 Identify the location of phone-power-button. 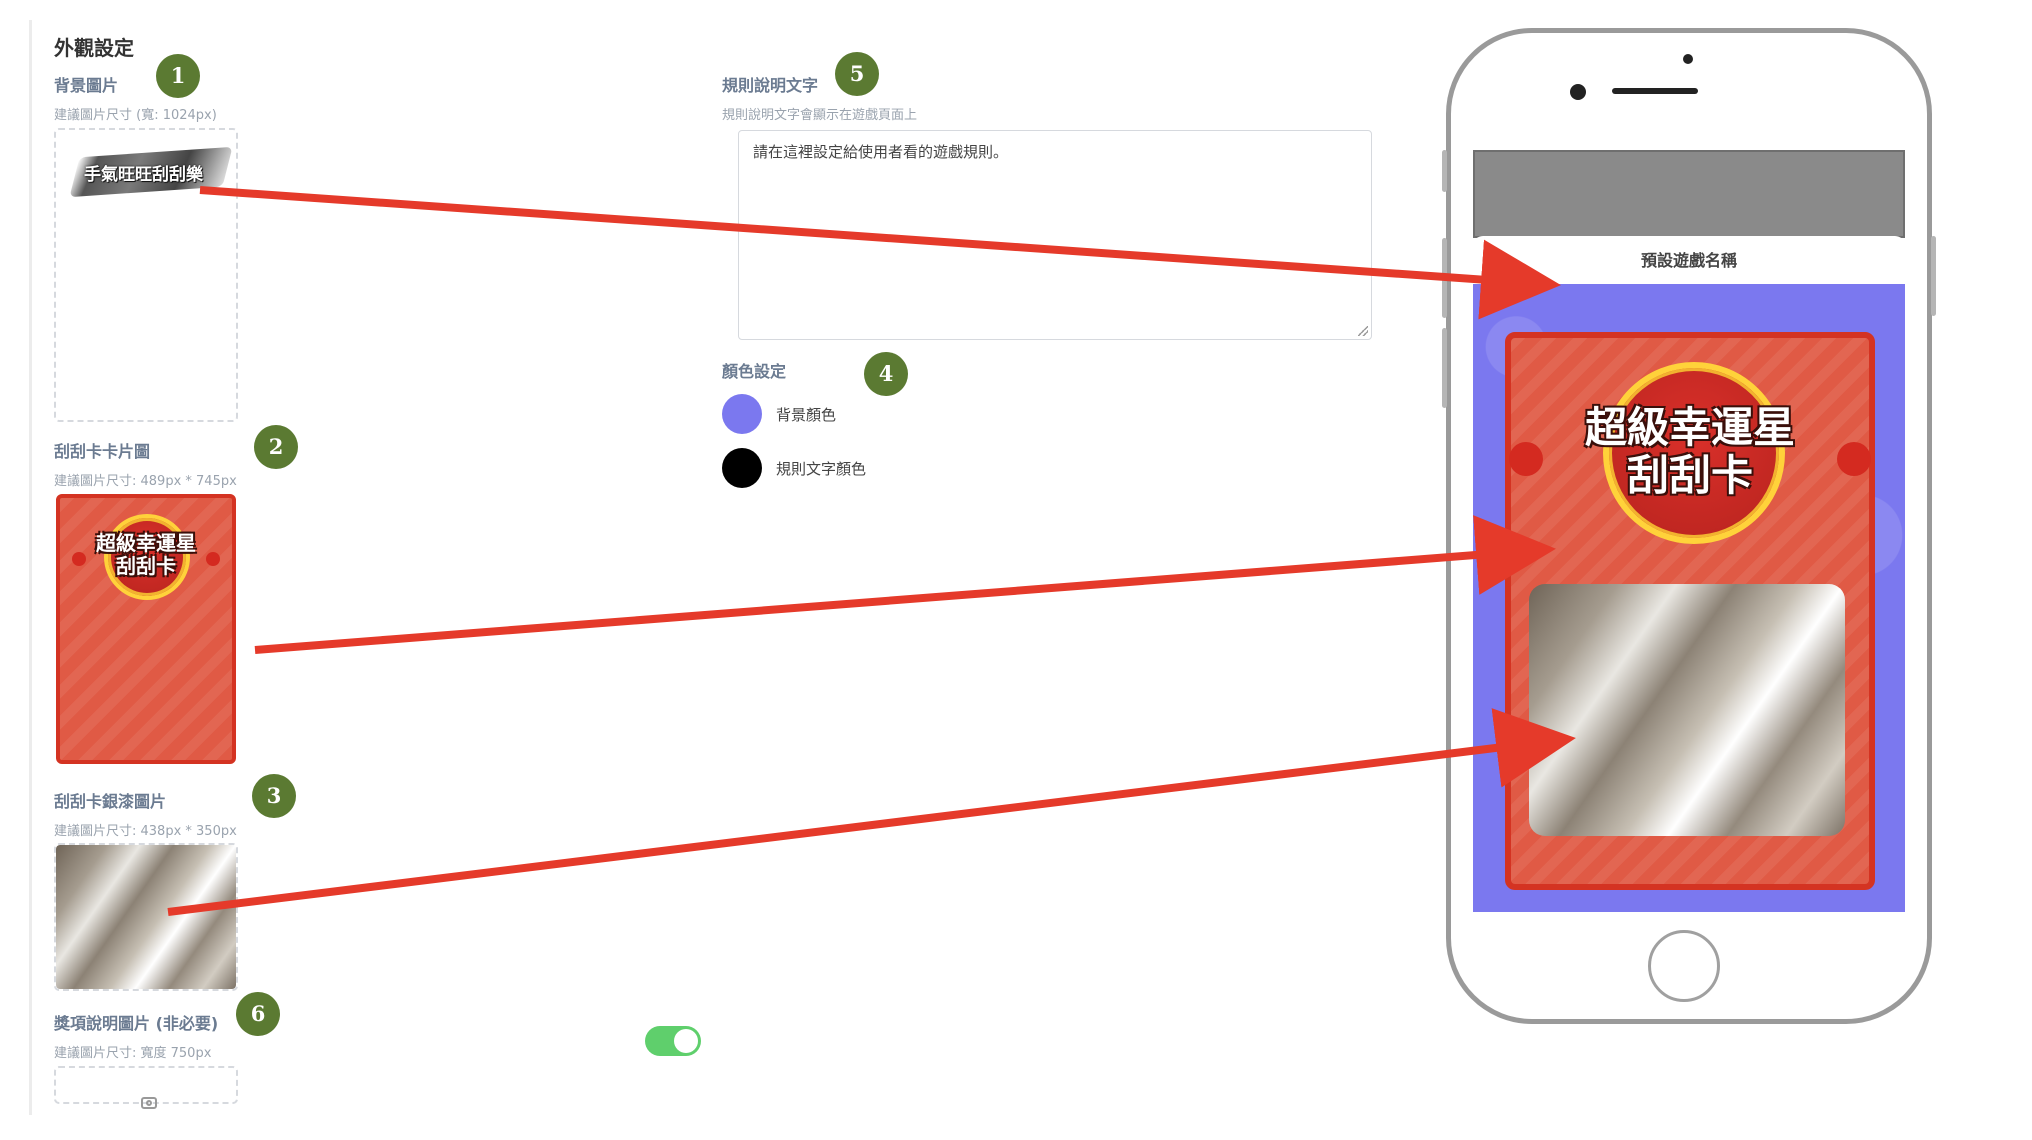
(1933, 276).